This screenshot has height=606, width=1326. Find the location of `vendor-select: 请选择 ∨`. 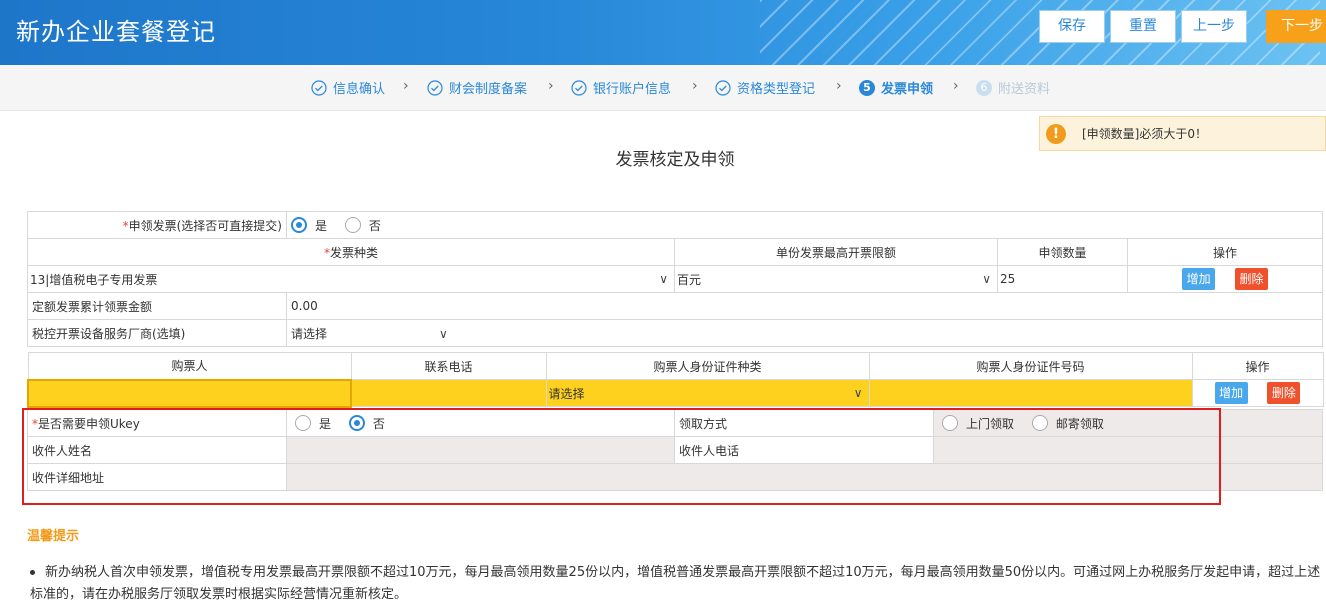

vendor-select: 请选择 ∨ is located at coordinates (804, 333).